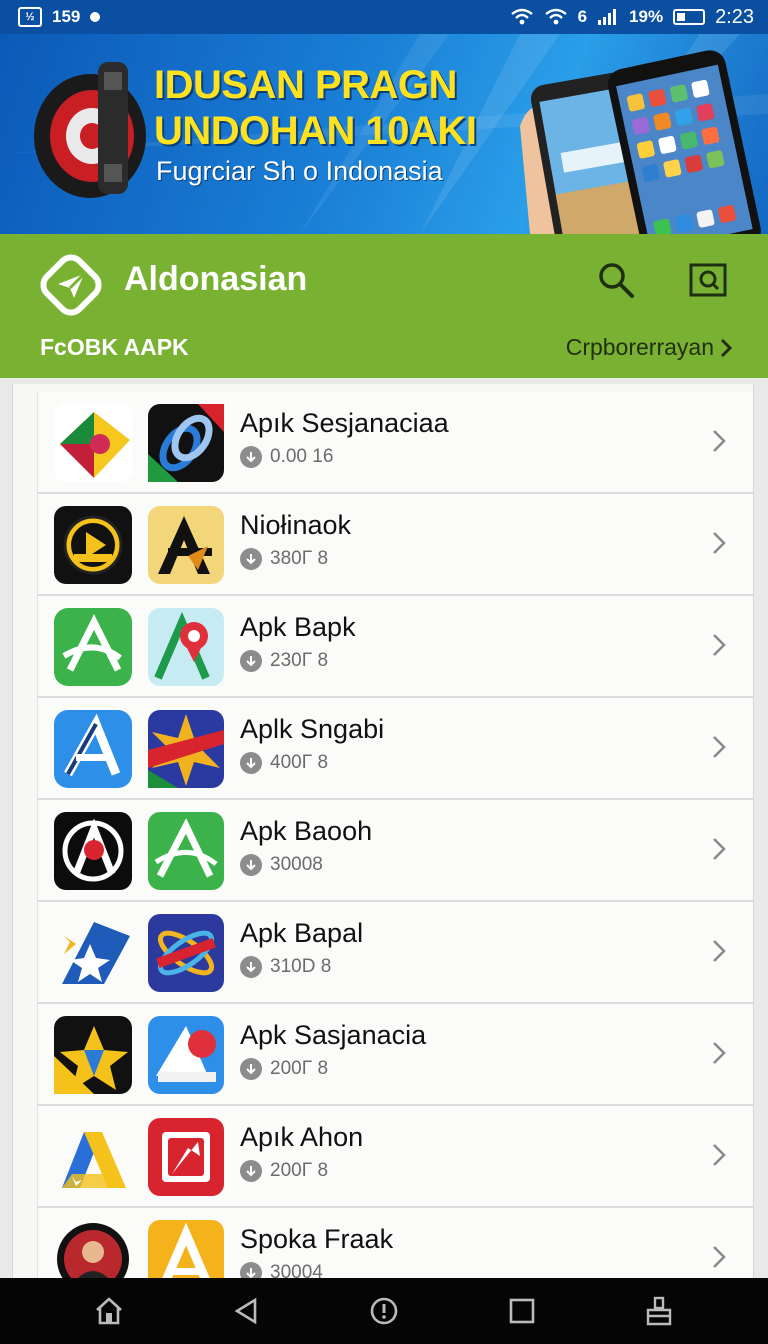 This screenshot has width=768, height=1344. I want to click on battery-icon, so click(689, 17).